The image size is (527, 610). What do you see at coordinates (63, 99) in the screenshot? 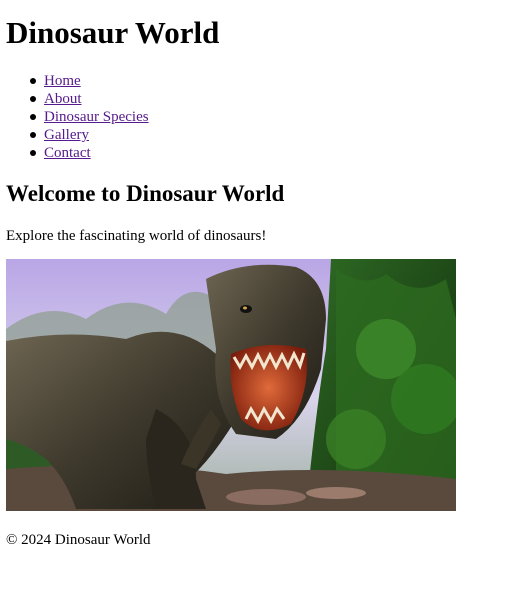
I see `nav-link-about: About` at bounding box center [63, 99].